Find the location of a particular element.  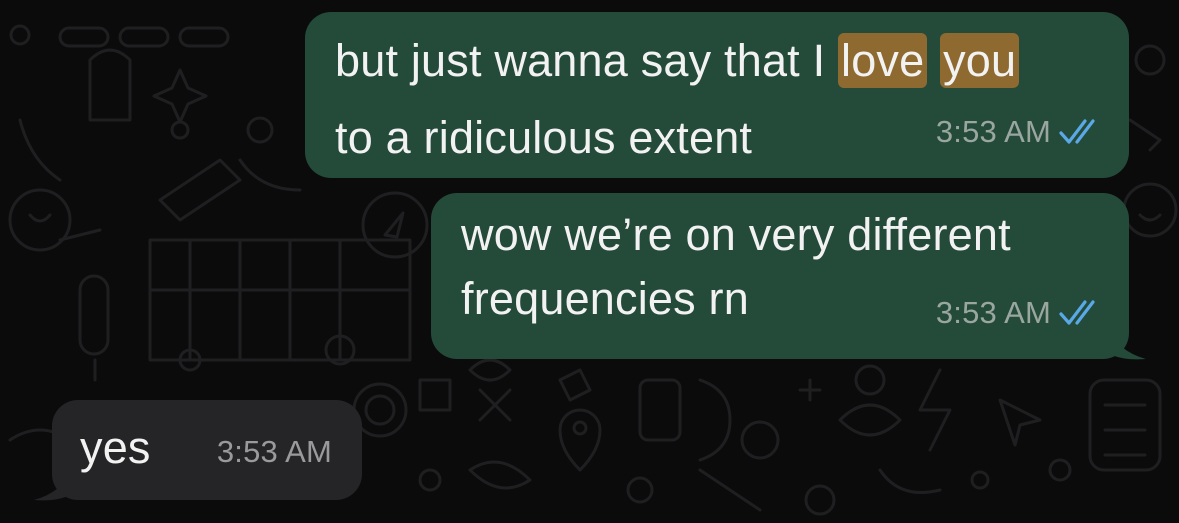

message-text-segment: but just wanna say that I is located at coordinates (586, 60).